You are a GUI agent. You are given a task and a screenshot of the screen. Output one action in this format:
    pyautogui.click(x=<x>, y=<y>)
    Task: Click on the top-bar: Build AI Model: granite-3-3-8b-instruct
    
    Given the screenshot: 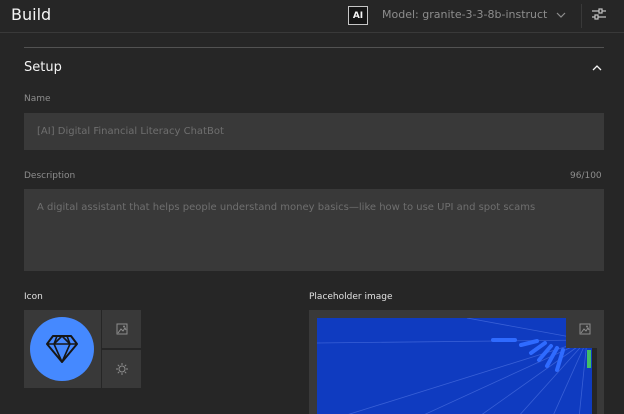 What is the action you would take?
    pyautogui.click(x=312, y=16)
    